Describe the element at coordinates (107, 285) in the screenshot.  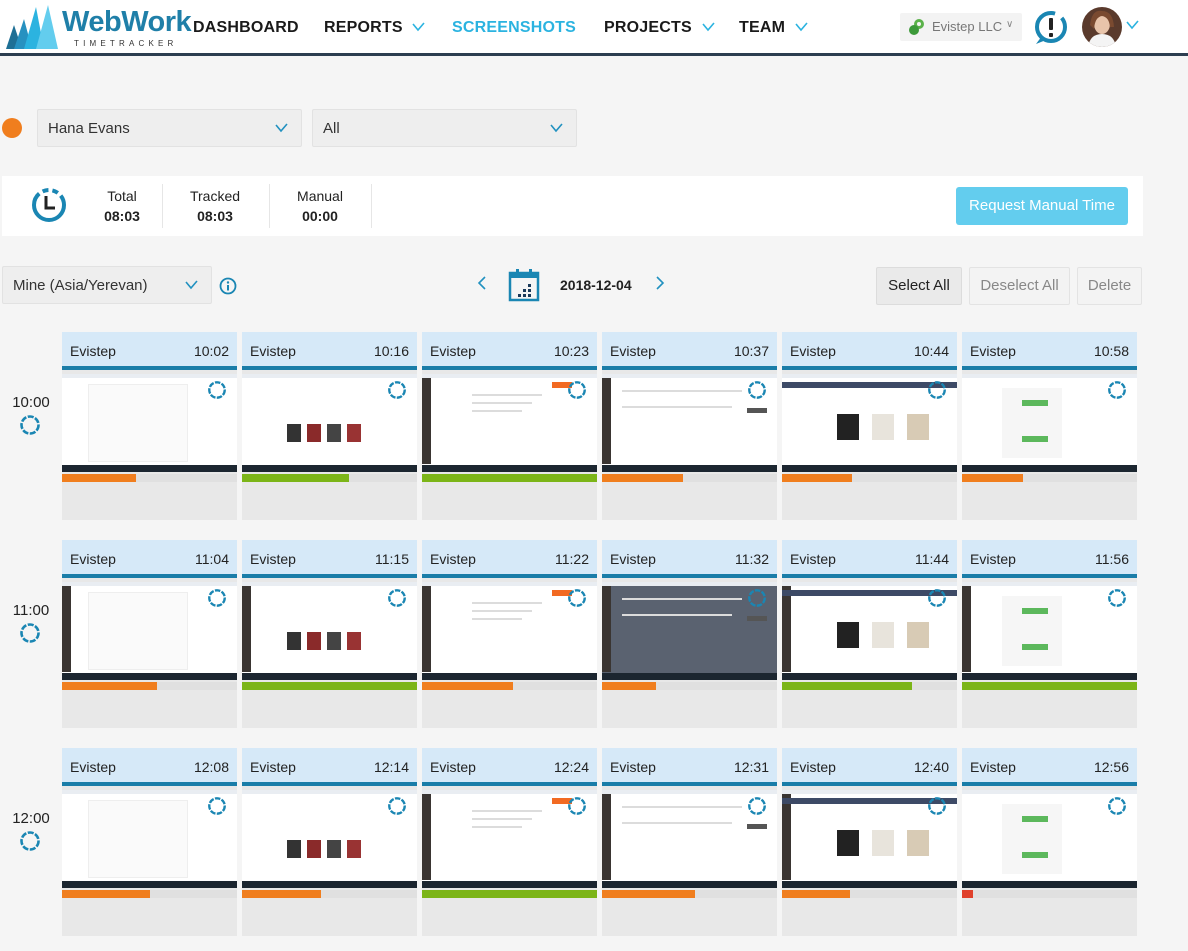
I see `timezone-select: Mine (Asia/Yerevan)` at that location.